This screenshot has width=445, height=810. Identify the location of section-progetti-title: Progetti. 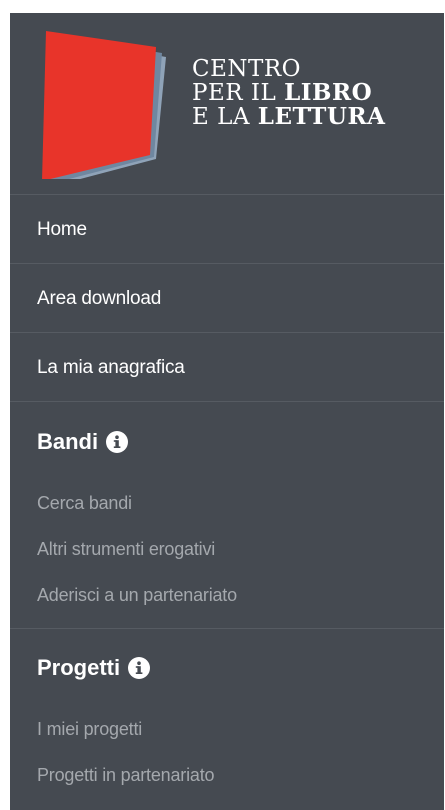
(94, 668).